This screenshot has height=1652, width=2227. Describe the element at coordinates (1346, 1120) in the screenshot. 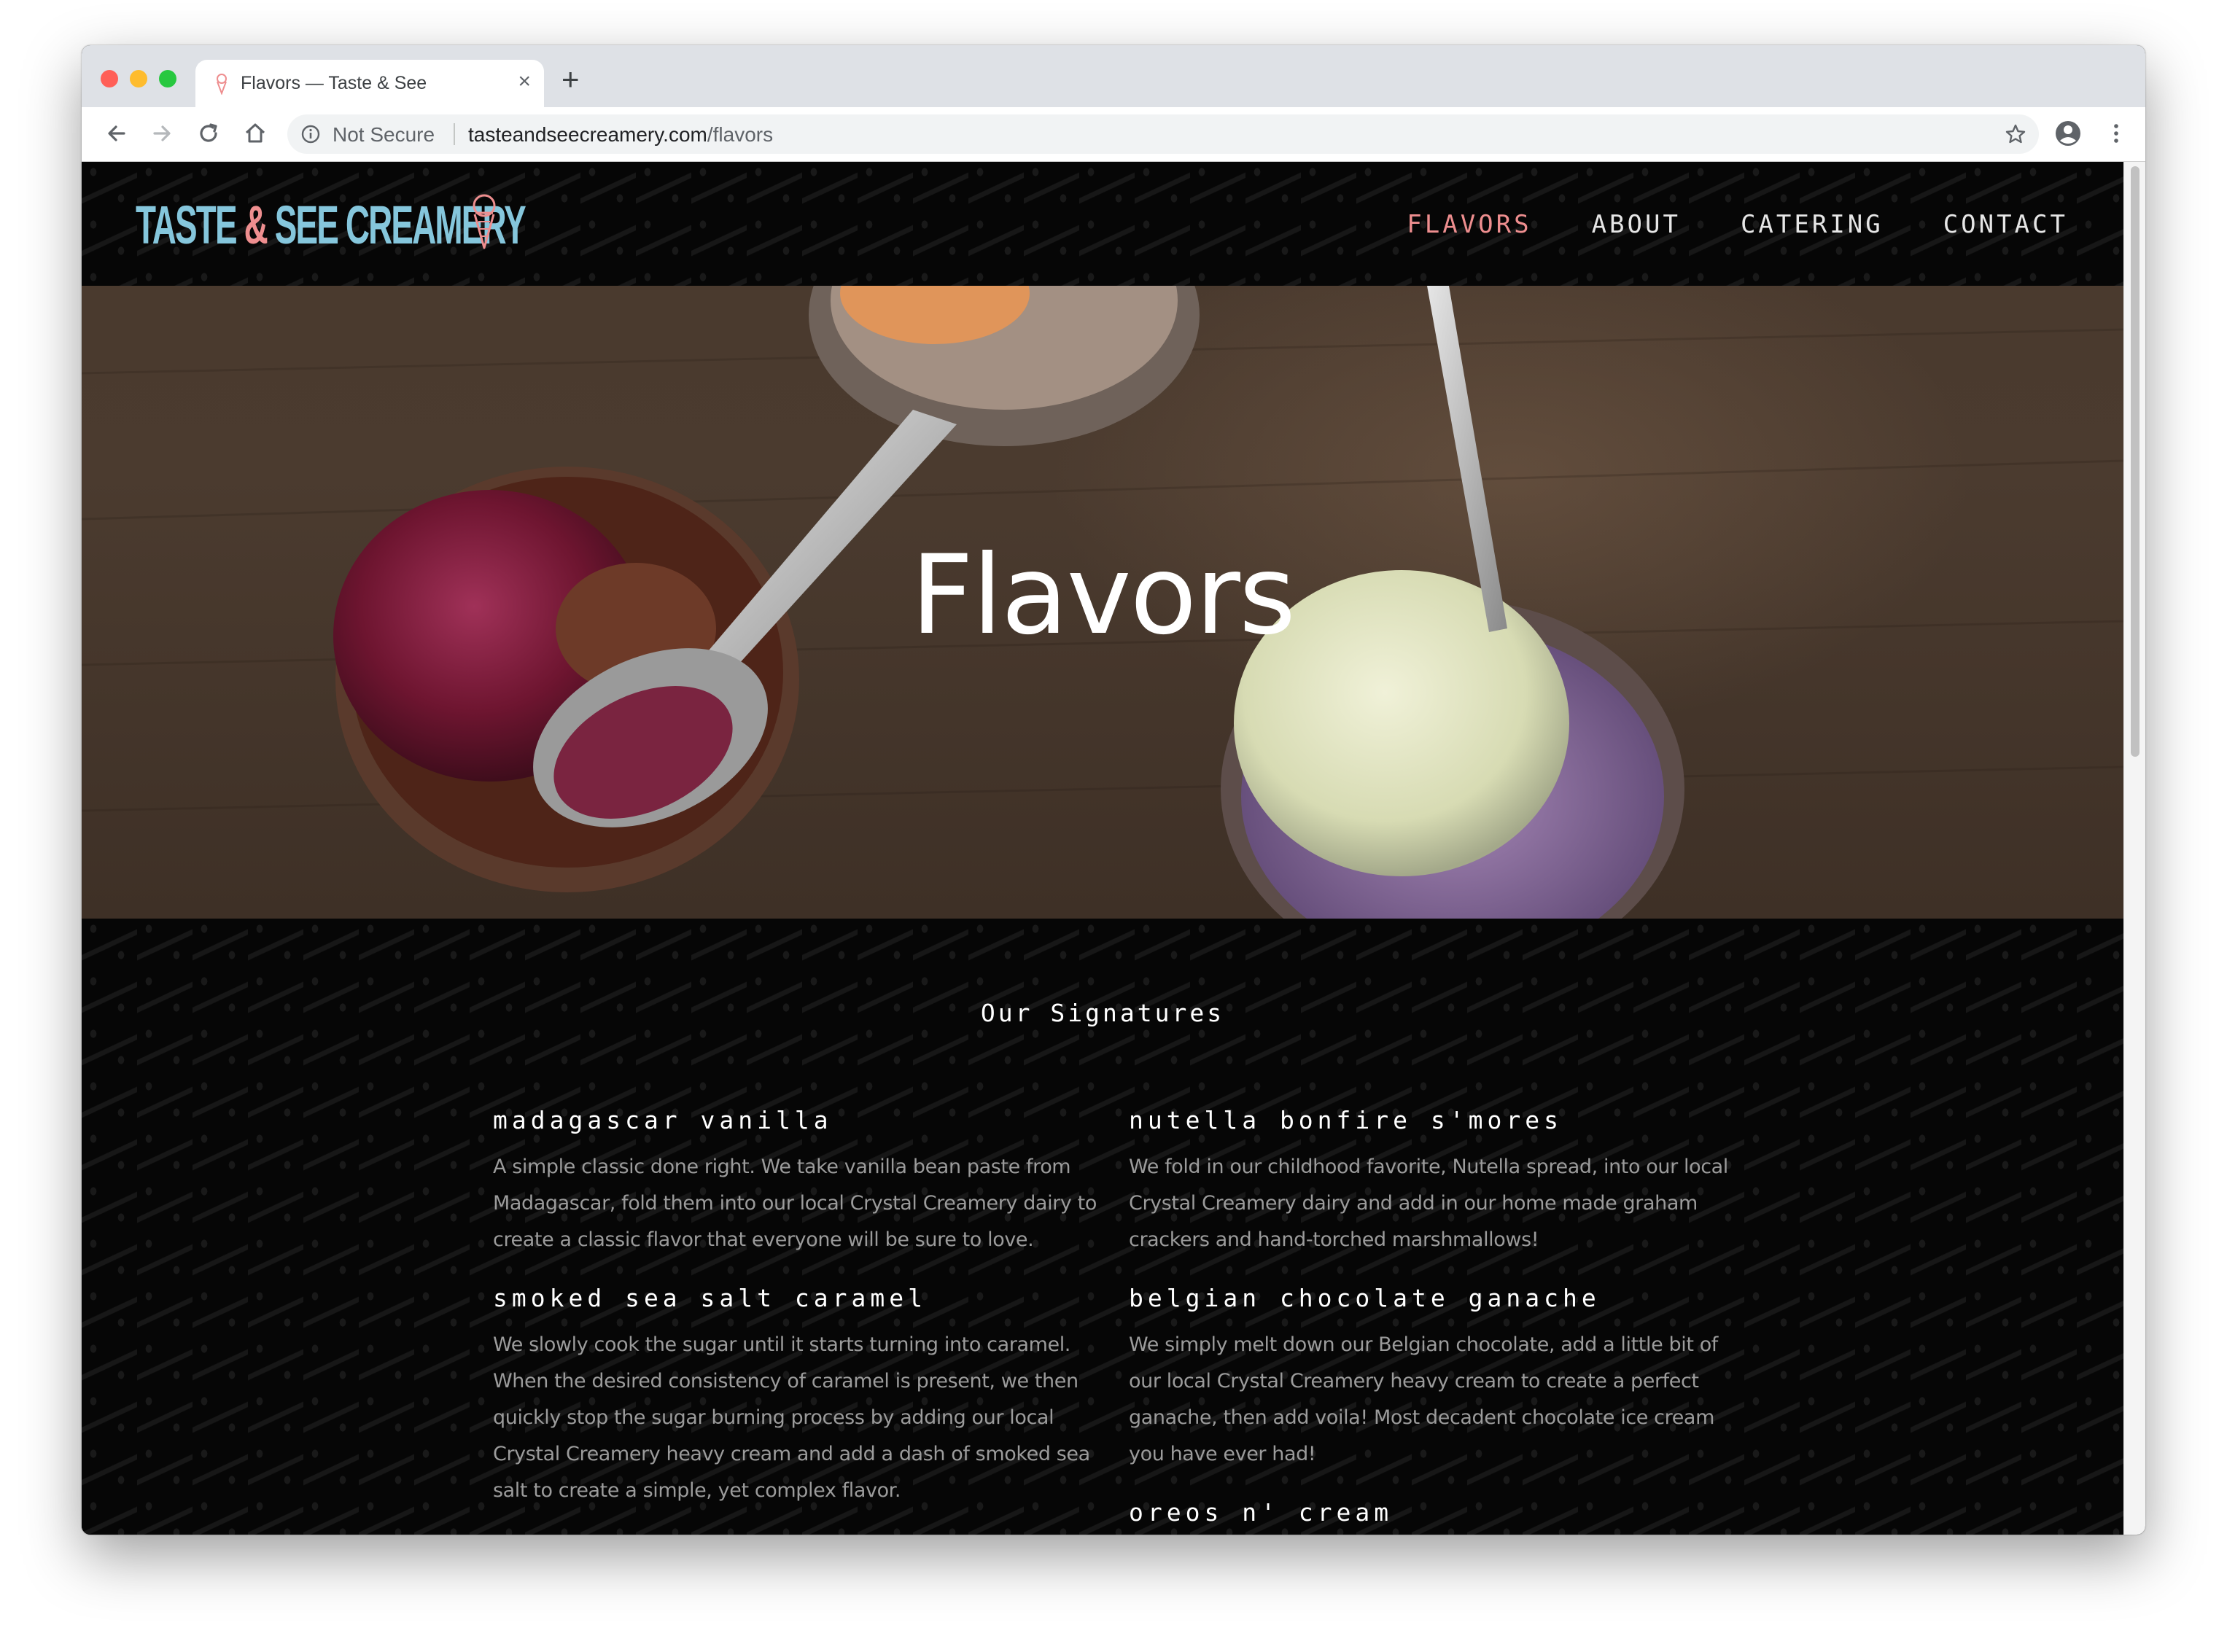

I see `flavor-name: nutella bonfire s'mores` at that location.